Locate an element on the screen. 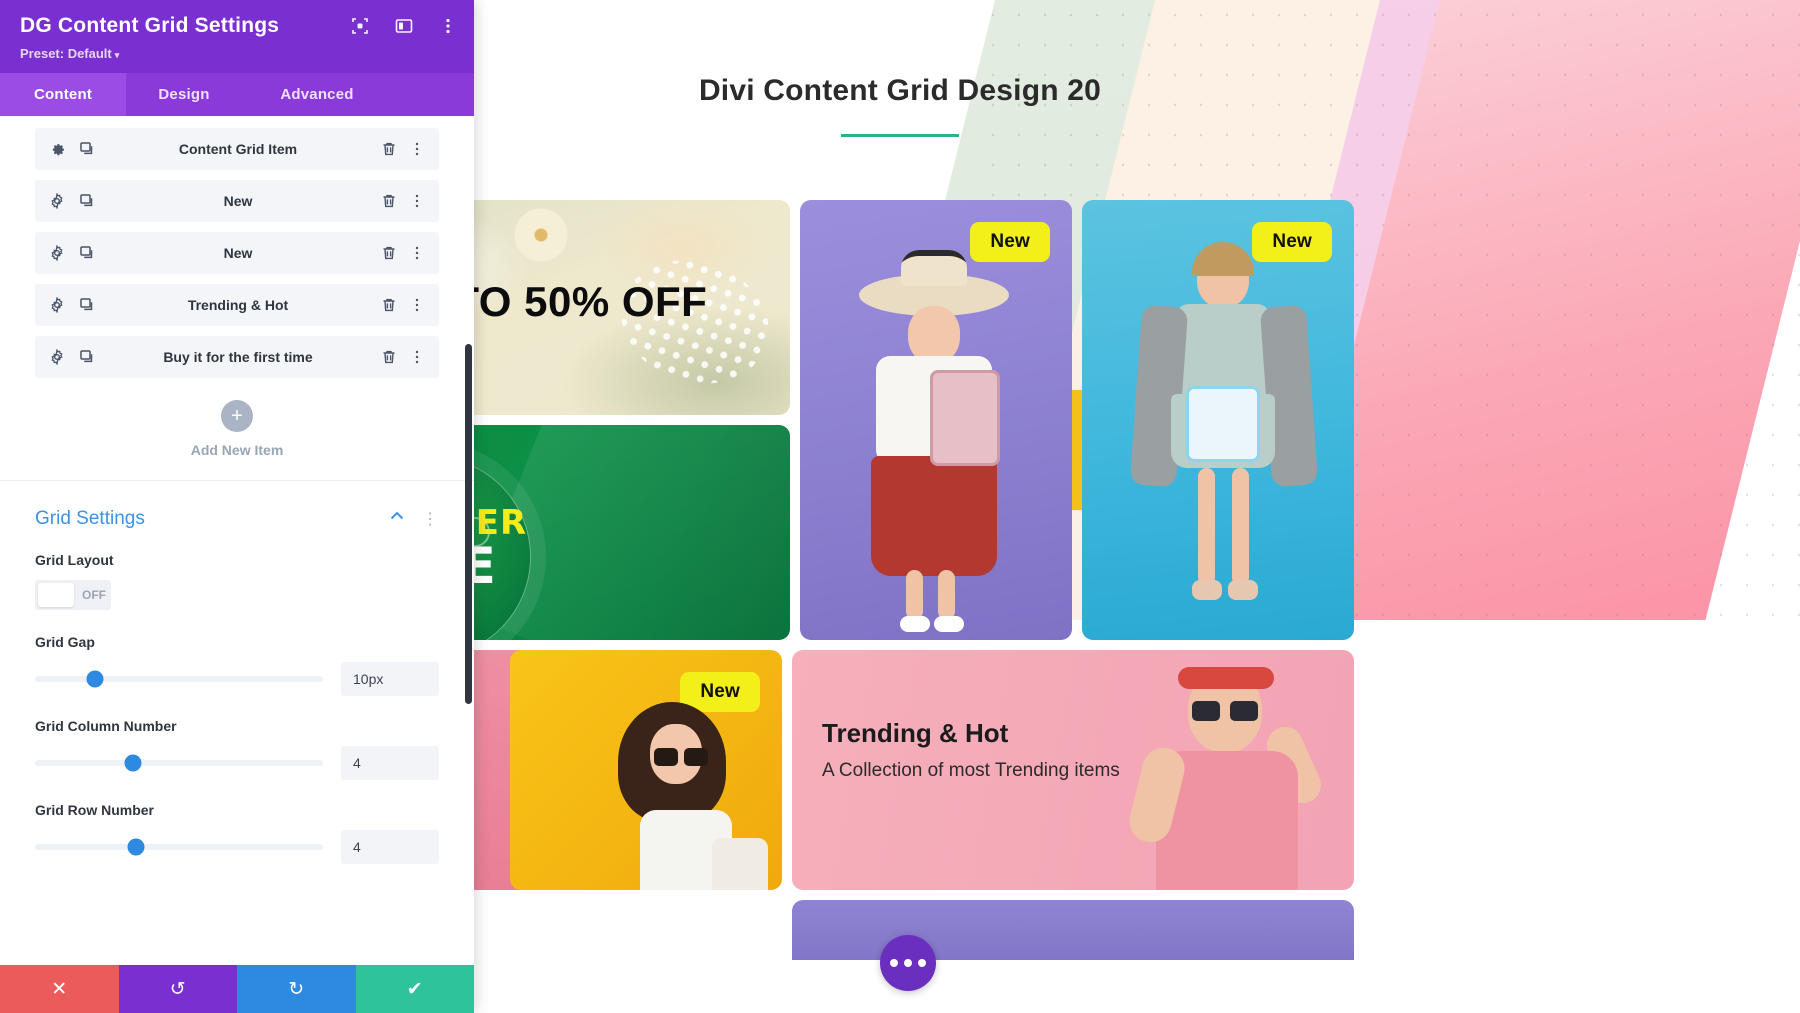  list-item: Buy it for the first time is located at coordinates (237, 357).